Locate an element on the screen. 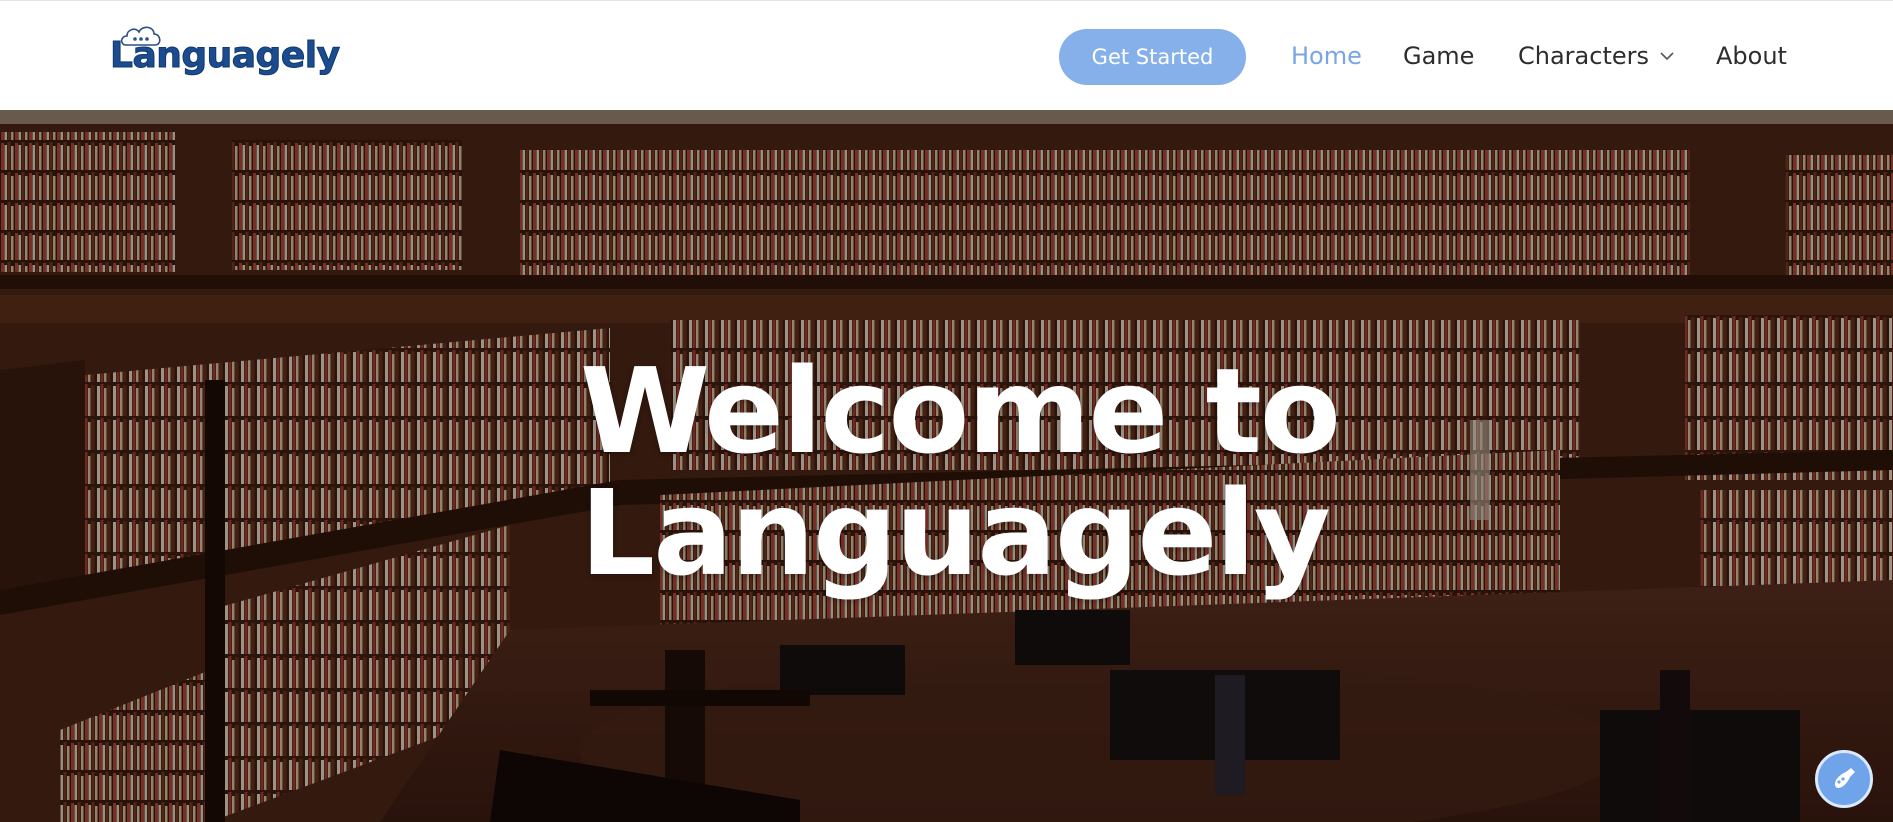 This screenshot has width=1893, height=822. nav-about-link: About is located at coordinates (1751, 56).